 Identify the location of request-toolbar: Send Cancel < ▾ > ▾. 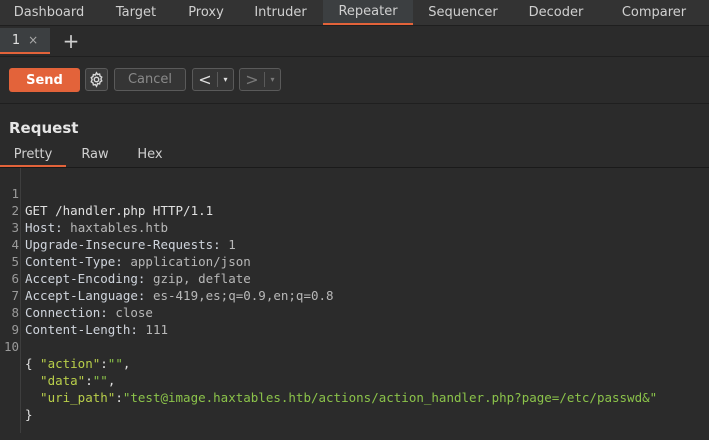
(354, 80).